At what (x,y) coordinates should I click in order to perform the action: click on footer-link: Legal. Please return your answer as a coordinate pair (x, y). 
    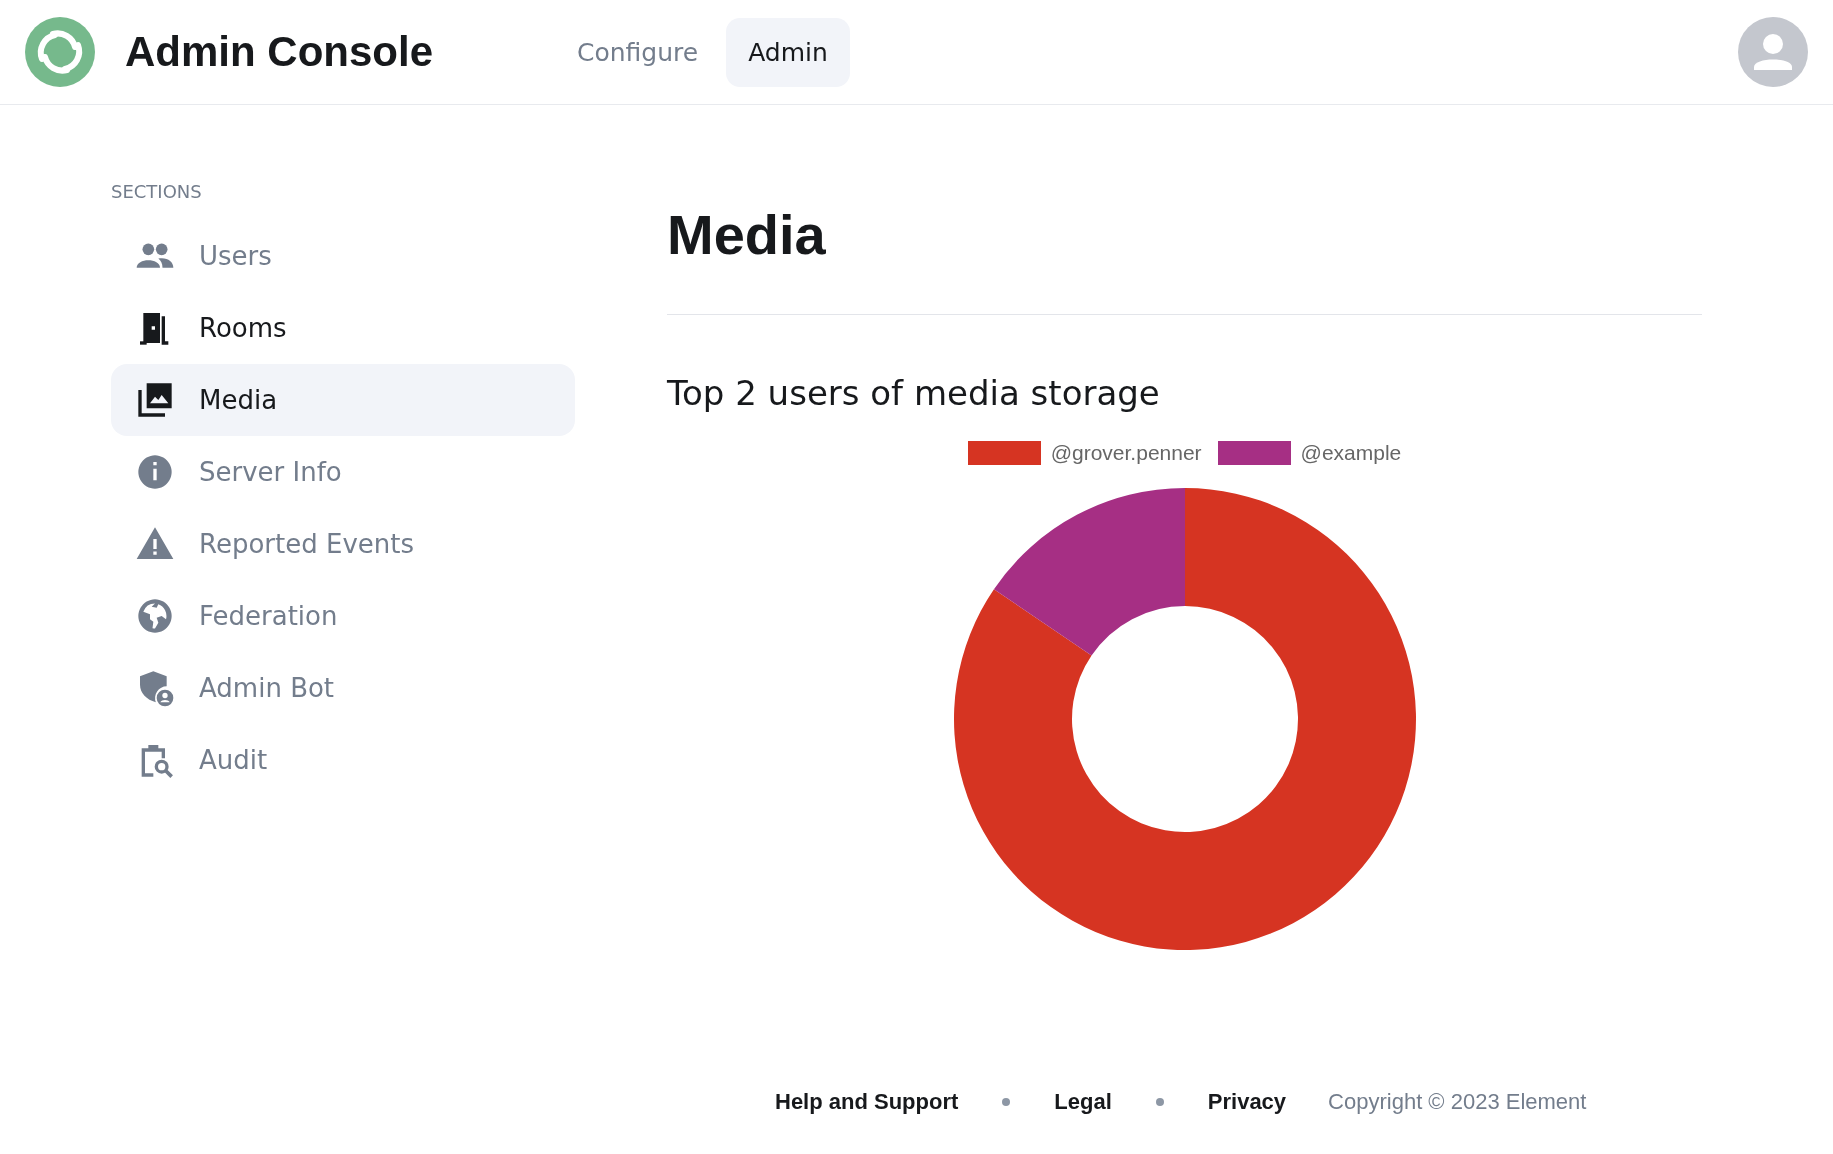
    Looking at the image, I should click on (1083, 1101).